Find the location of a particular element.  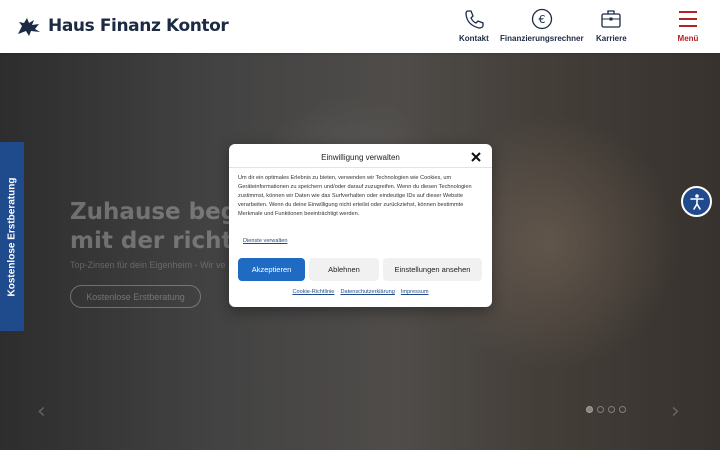

nav-karriere: Karriere is located at coordinates (611, 25).